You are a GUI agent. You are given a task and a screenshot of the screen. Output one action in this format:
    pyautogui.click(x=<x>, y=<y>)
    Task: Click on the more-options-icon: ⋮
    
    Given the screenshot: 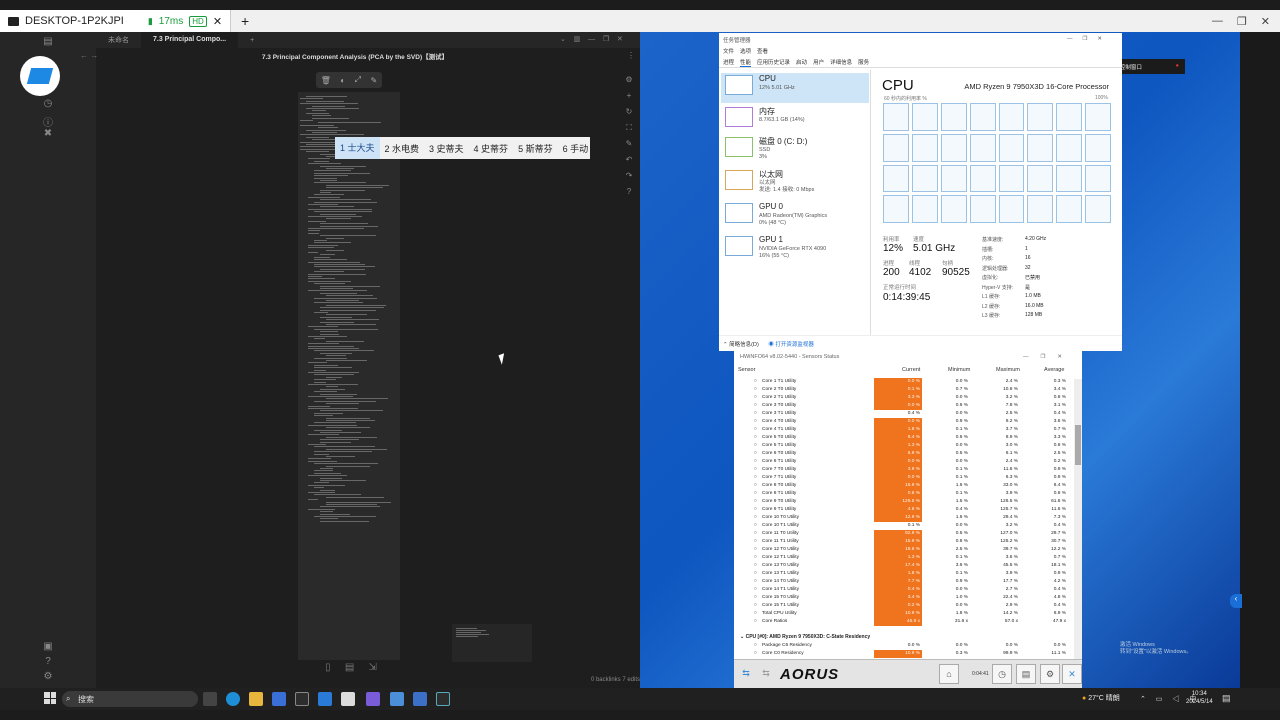 What is the action you would take?
    pyautogui.click(x=631, y=55)
    